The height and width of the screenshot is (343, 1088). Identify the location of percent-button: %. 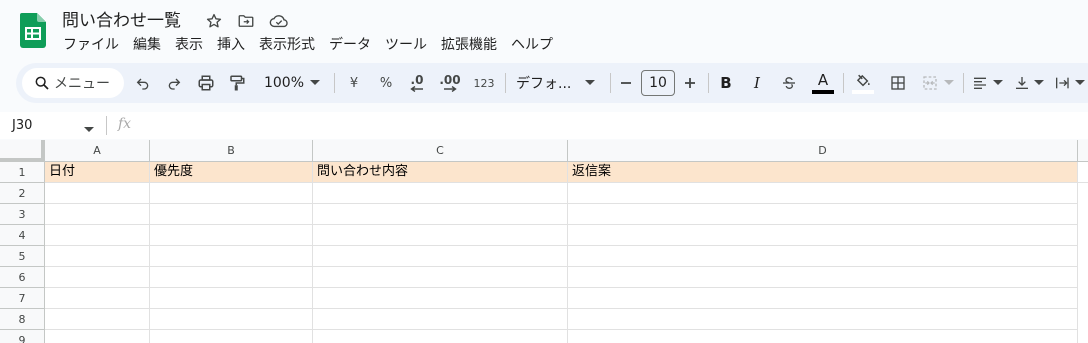
(386, 83).